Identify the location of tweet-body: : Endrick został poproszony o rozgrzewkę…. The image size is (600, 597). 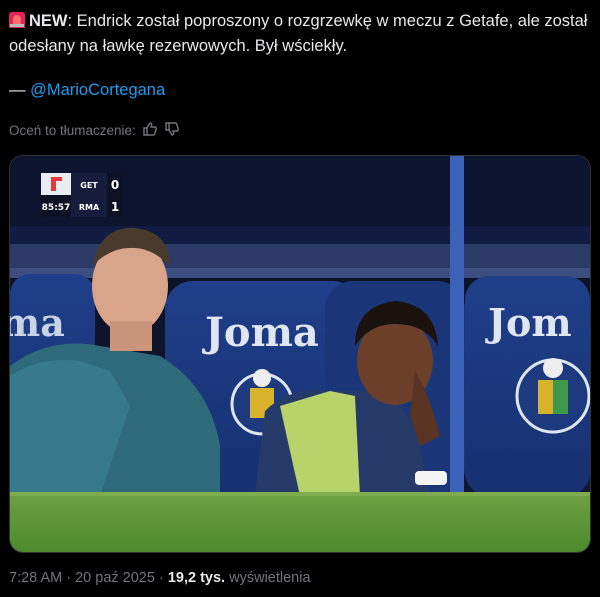
(298, 33).